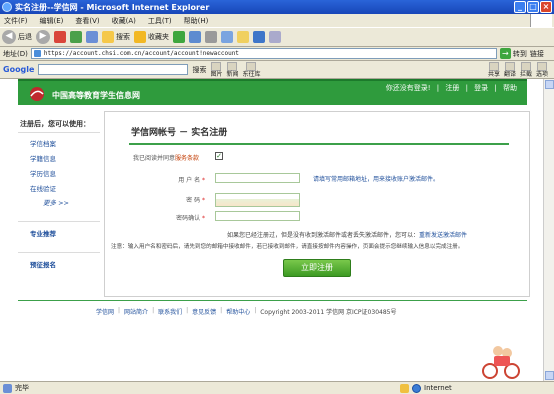 The image size is (554, 394). I want to click on page-icon, so click(37, 53).